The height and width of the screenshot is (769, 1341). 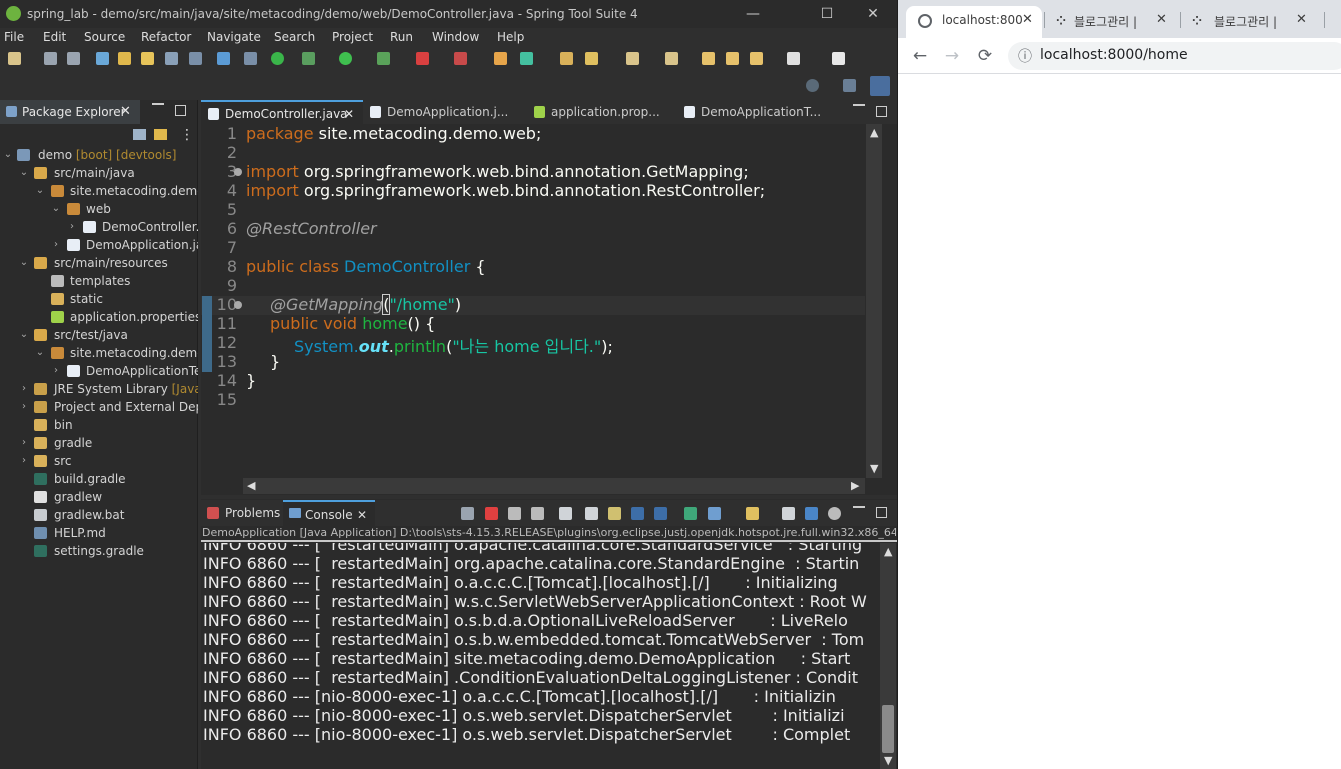 What do you see at coordinates (888, 656) in the screenshot?
I see `console-vertical-scrollbar: ▲ ▼` at bounding box center [888, 656].